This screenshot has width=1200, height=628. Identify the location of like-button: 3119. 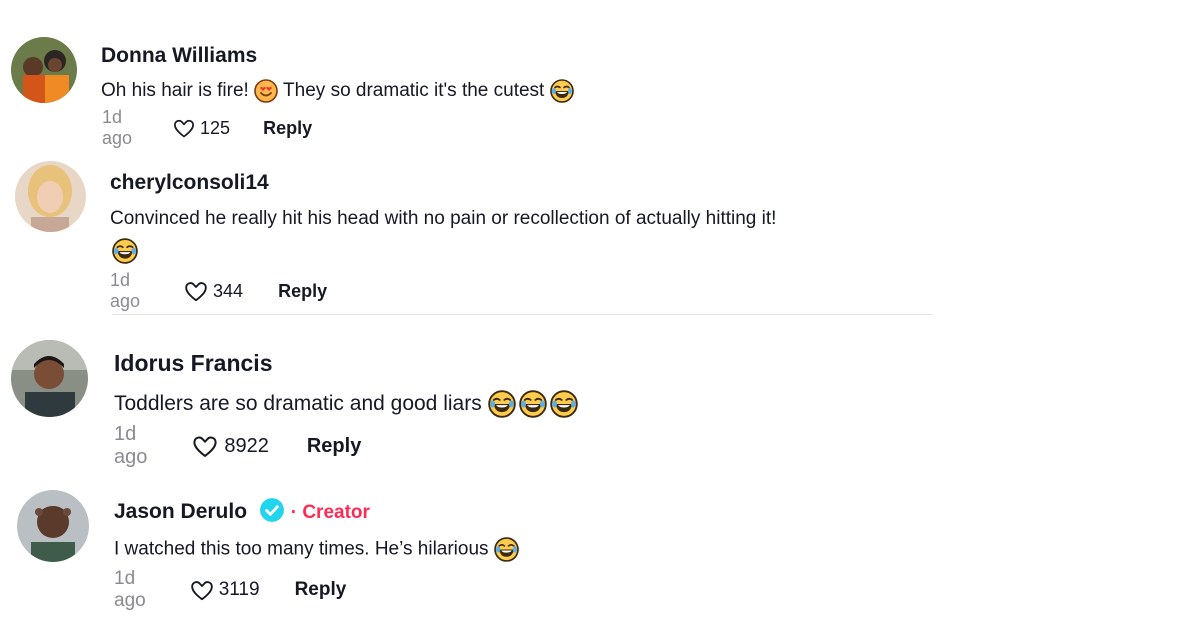
(224, 590).